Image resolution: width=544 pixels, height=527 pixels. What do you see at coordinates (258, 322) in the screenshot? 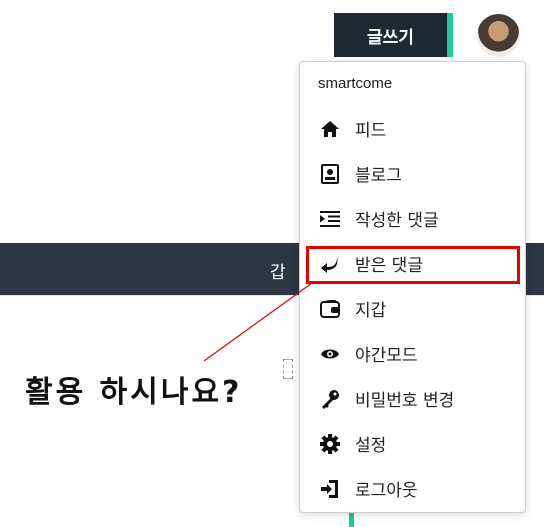
I see `annotation-line` at bounding box center [258, 322].